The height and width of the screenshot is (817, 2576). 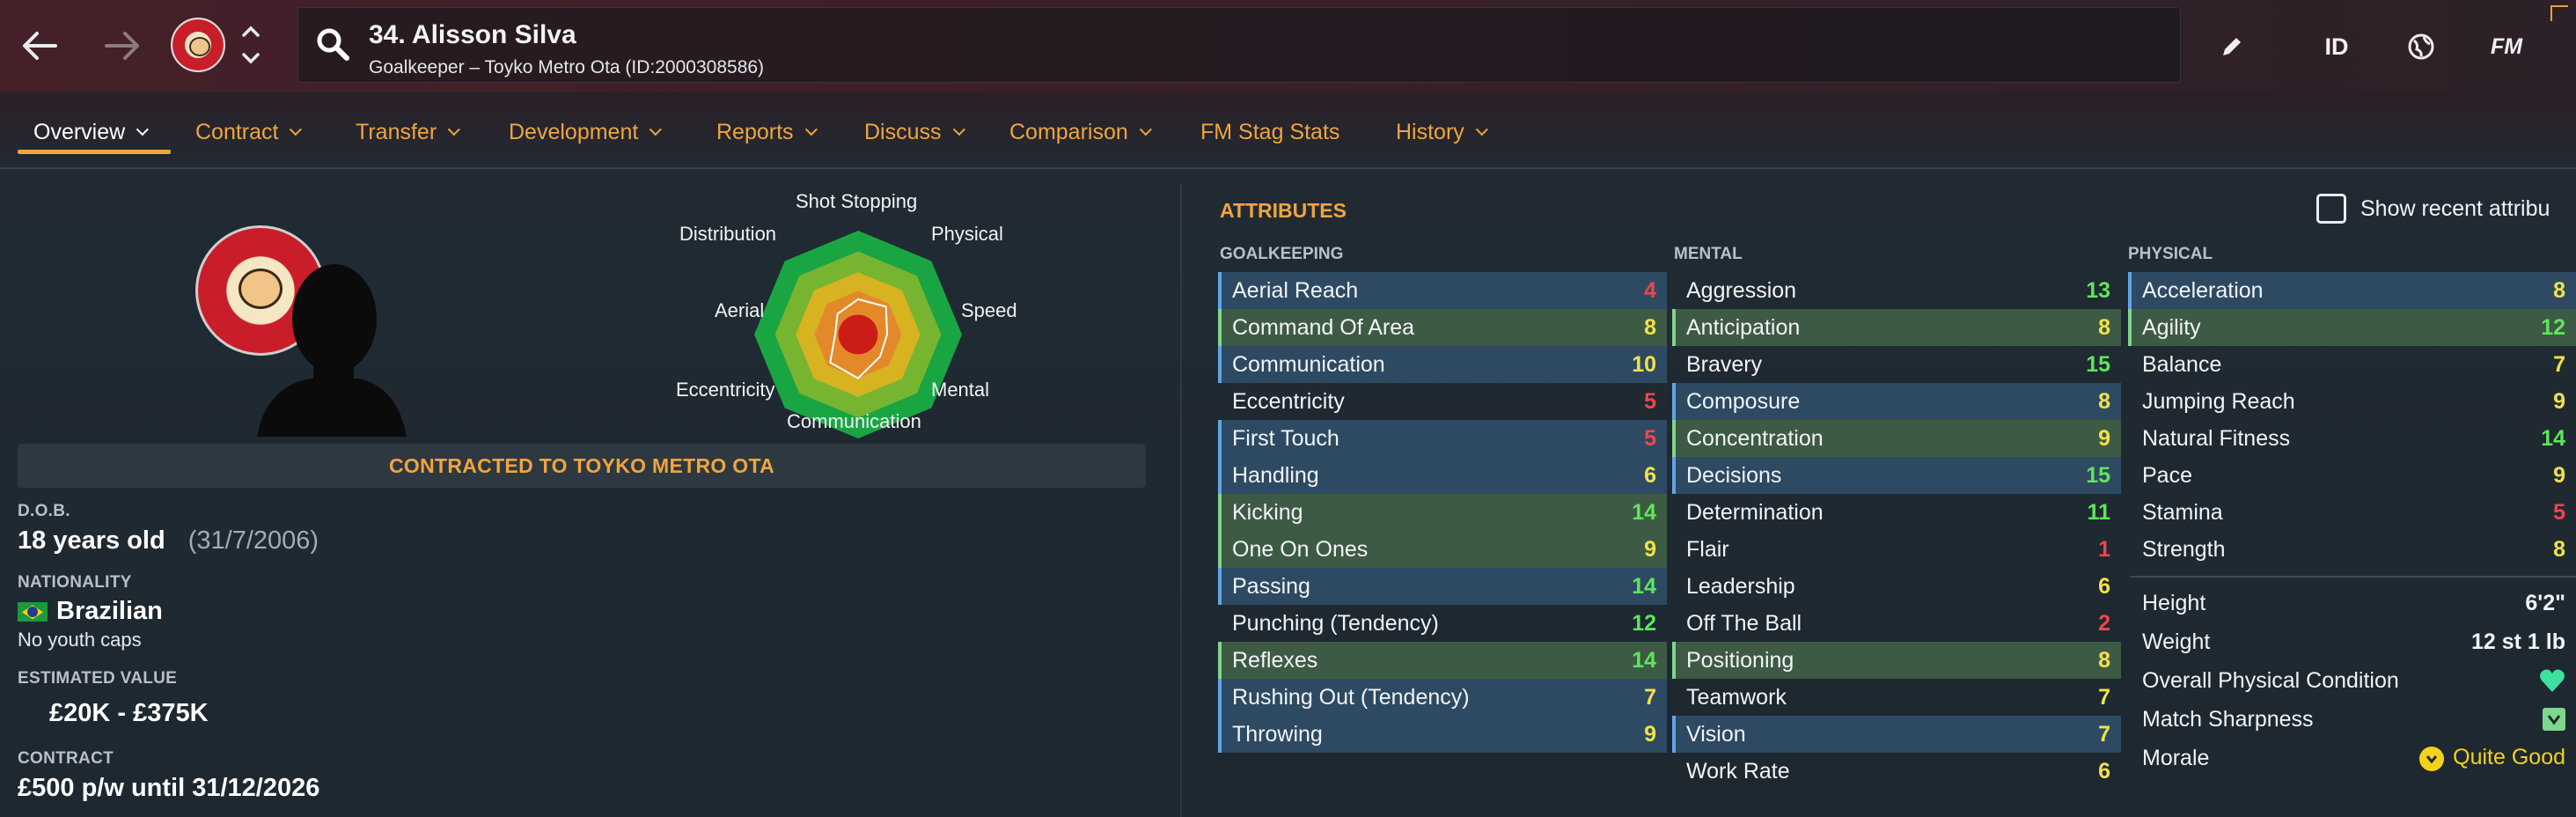 What do you see at coordinates (1896, 734) in the screenshot?
I see `attribute-row-vision: Vision 7` at bounding box center [1896, 734].